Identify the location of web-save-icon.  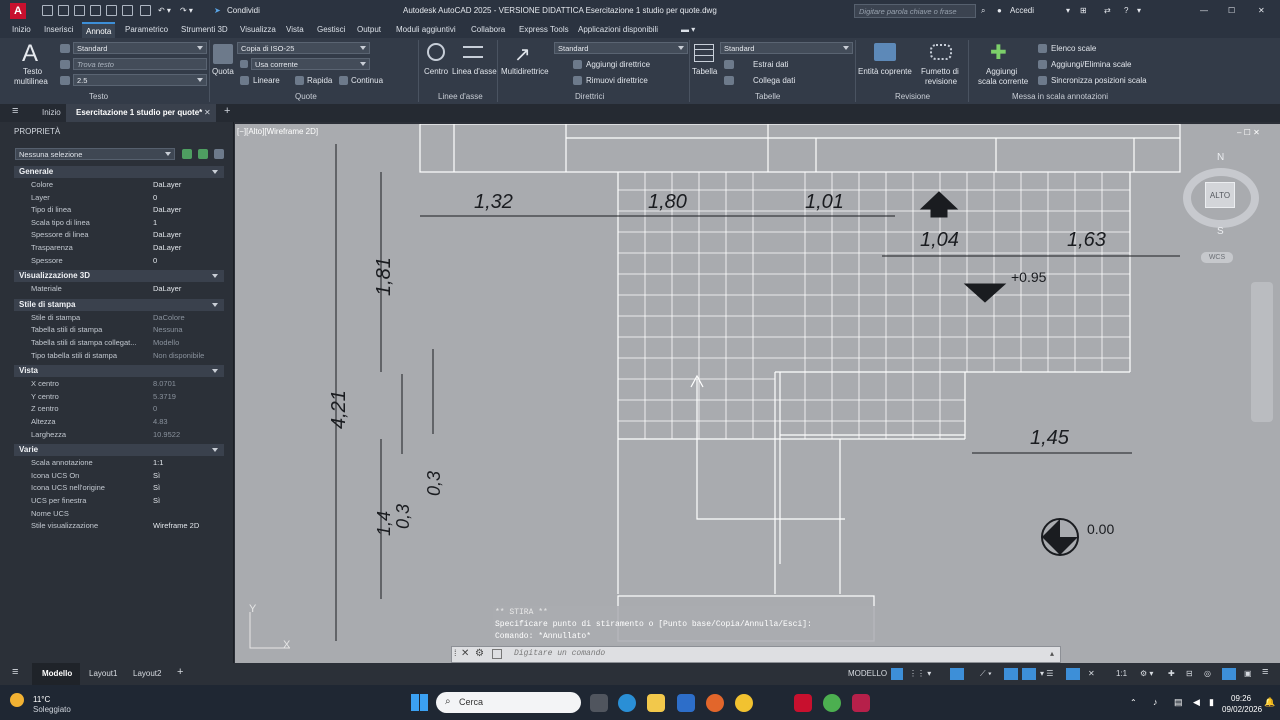
(111, 10).